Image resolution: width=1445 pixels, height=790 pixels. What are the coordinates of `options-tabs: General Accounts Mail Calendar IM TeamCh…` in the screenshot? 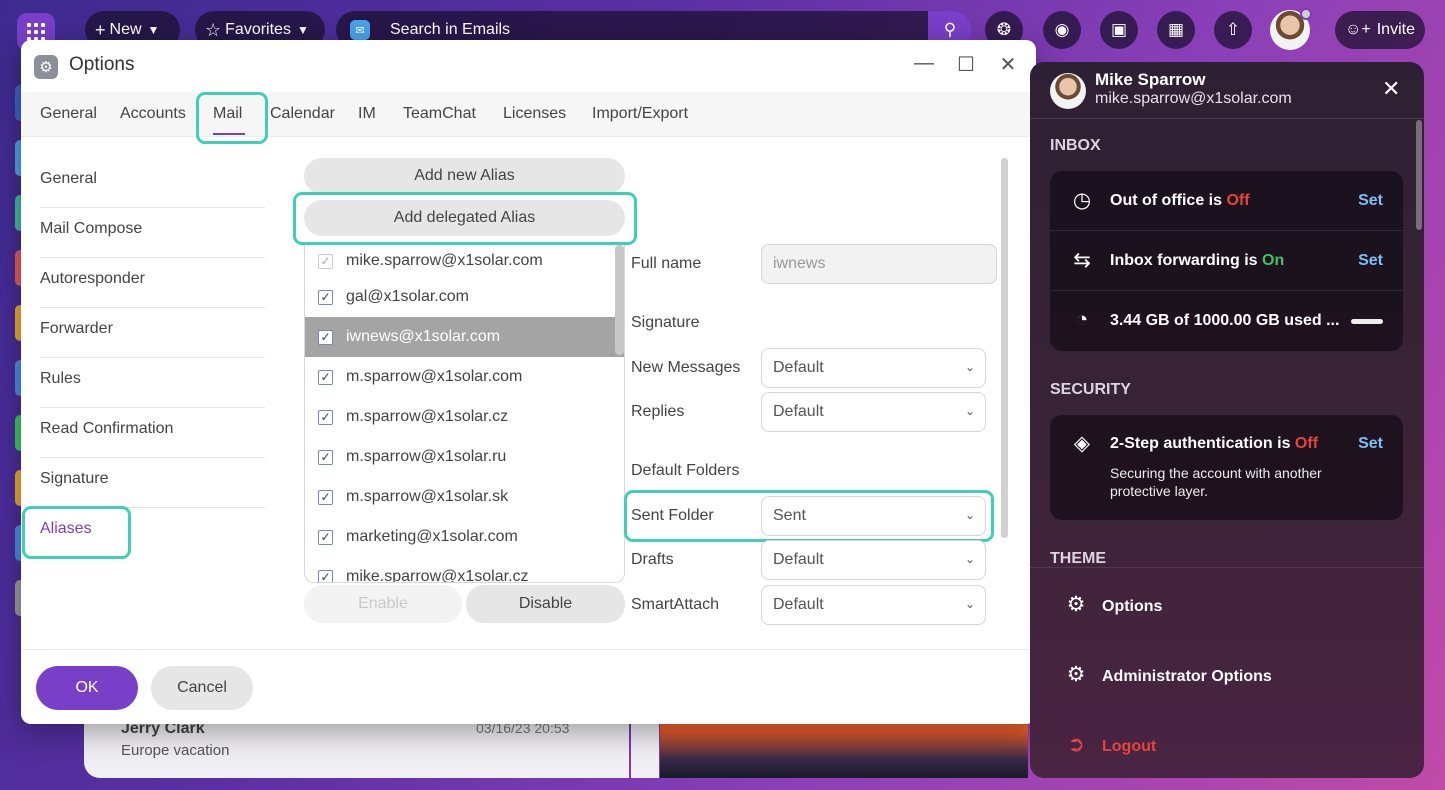 It's located at (528, 114).